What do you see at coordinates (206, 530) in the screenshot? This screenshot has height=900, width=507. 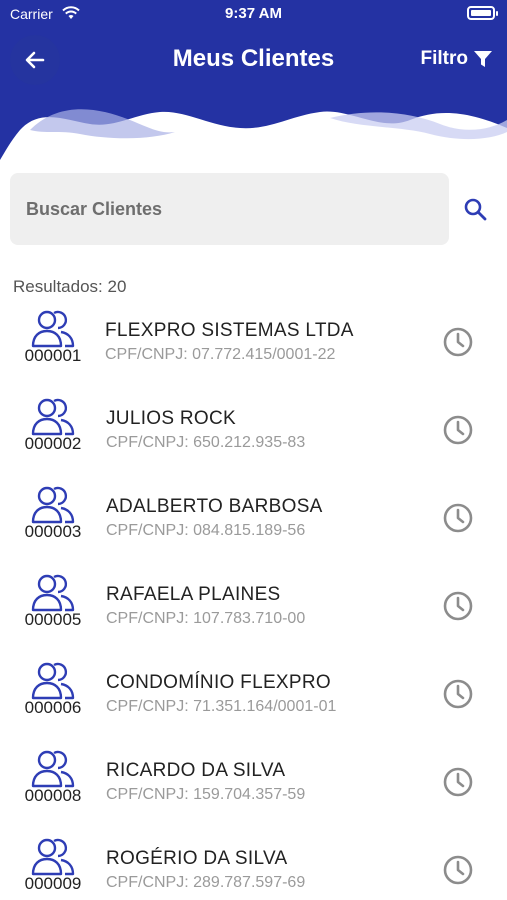 I see `client-document: CPF/CNPJ: 084.815.189-56` at bounding box center [206, 530].